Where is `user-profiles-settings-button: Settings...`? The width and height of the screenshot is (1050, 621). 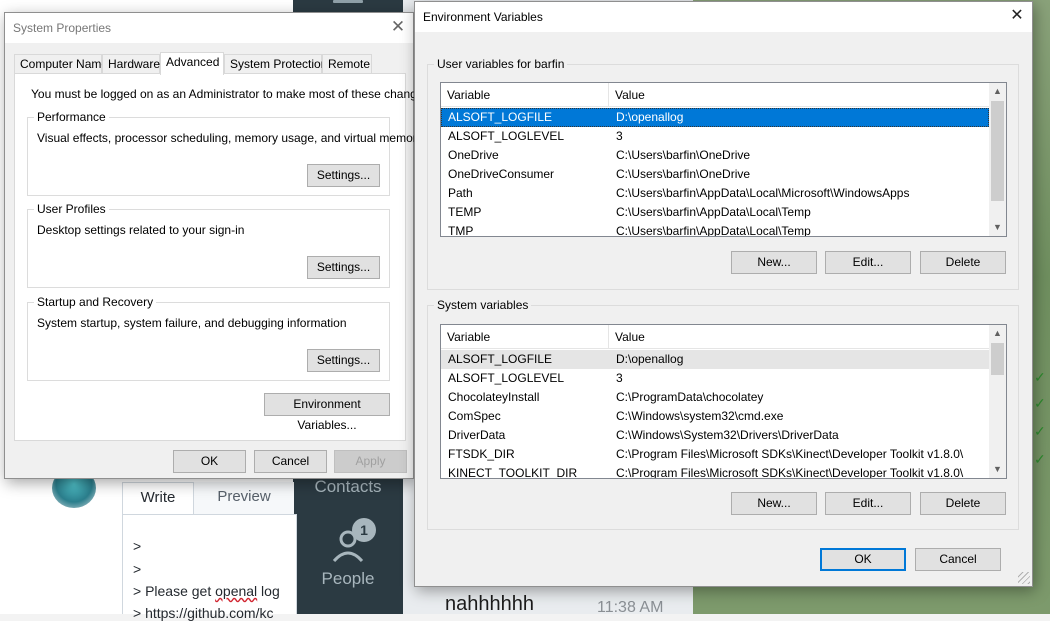
user-profiles-settings-button: Settings... is located at coordinates (343, 267).